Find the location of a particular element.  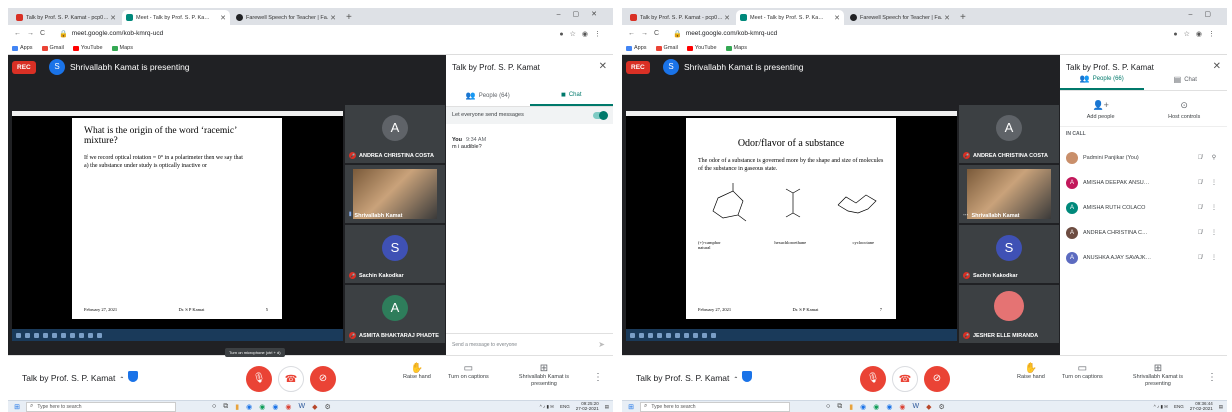

host-controls-button: ⊙ Host controls is located at coordinates (1184, 110).